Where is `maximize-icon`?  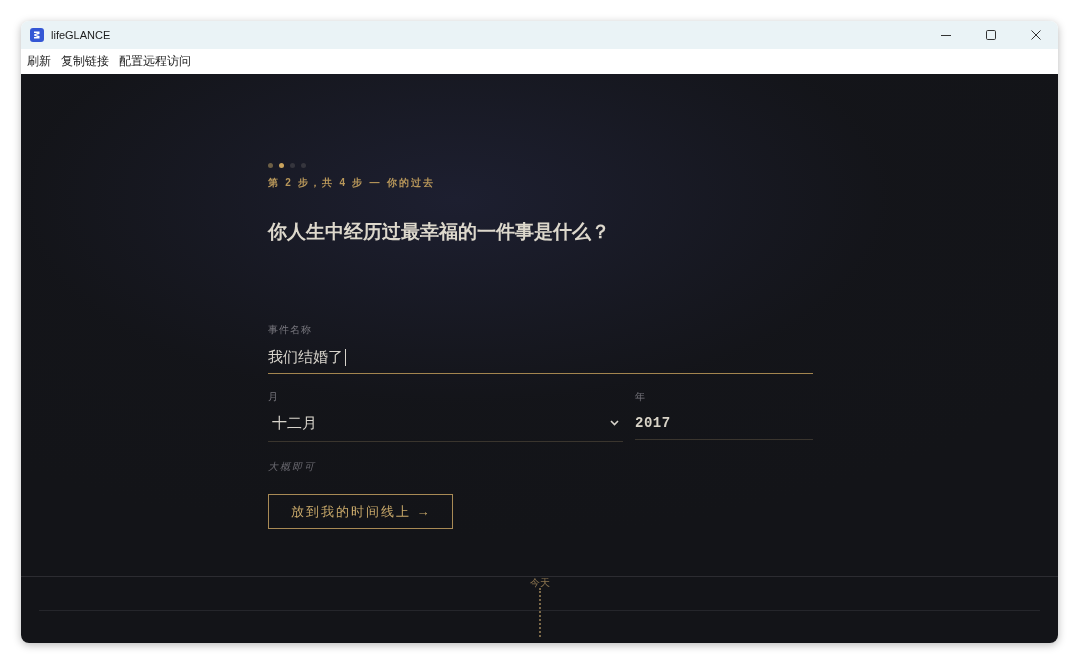 maximize-icon is located at coordinates (990, 35).